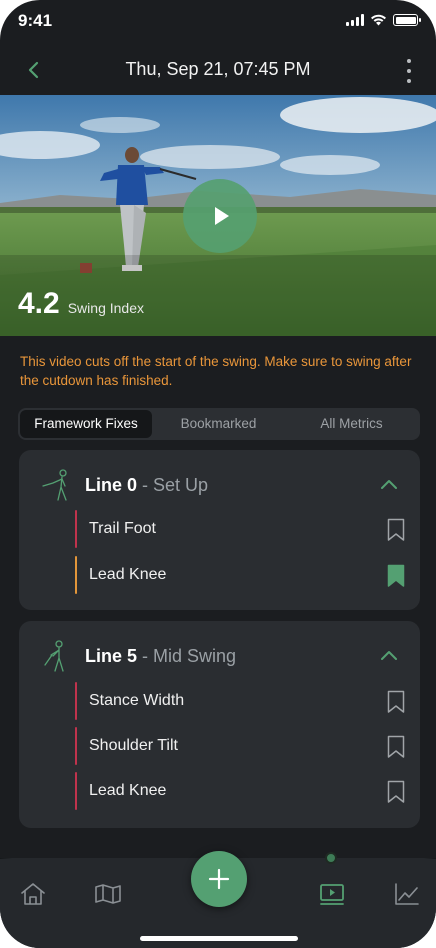  What do you see at coordinates (189, 656) in the screenshot?
I see `swing-phase: - Mid Swing` at bounding box center [189, 656].